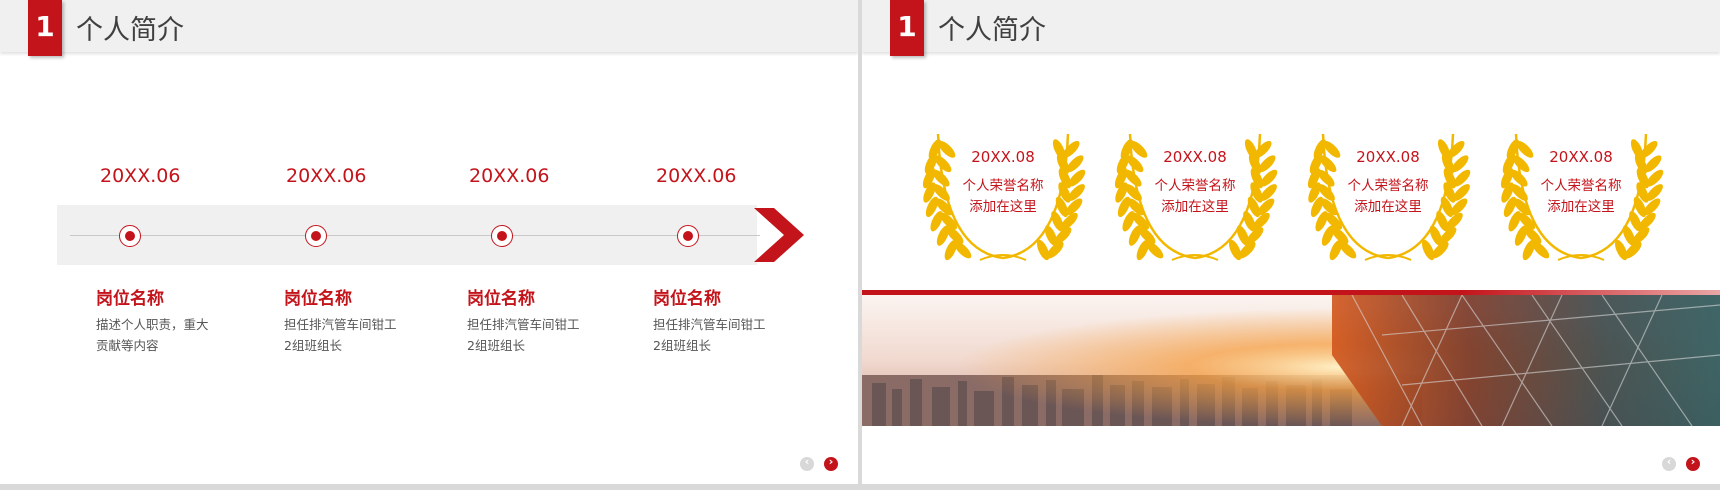 This screenshot has width=1720, height=490. What do you see at coordinates (1291, 360) in the screenshot?
I see `city-skyline-image` at bounding box center [1291, 360].